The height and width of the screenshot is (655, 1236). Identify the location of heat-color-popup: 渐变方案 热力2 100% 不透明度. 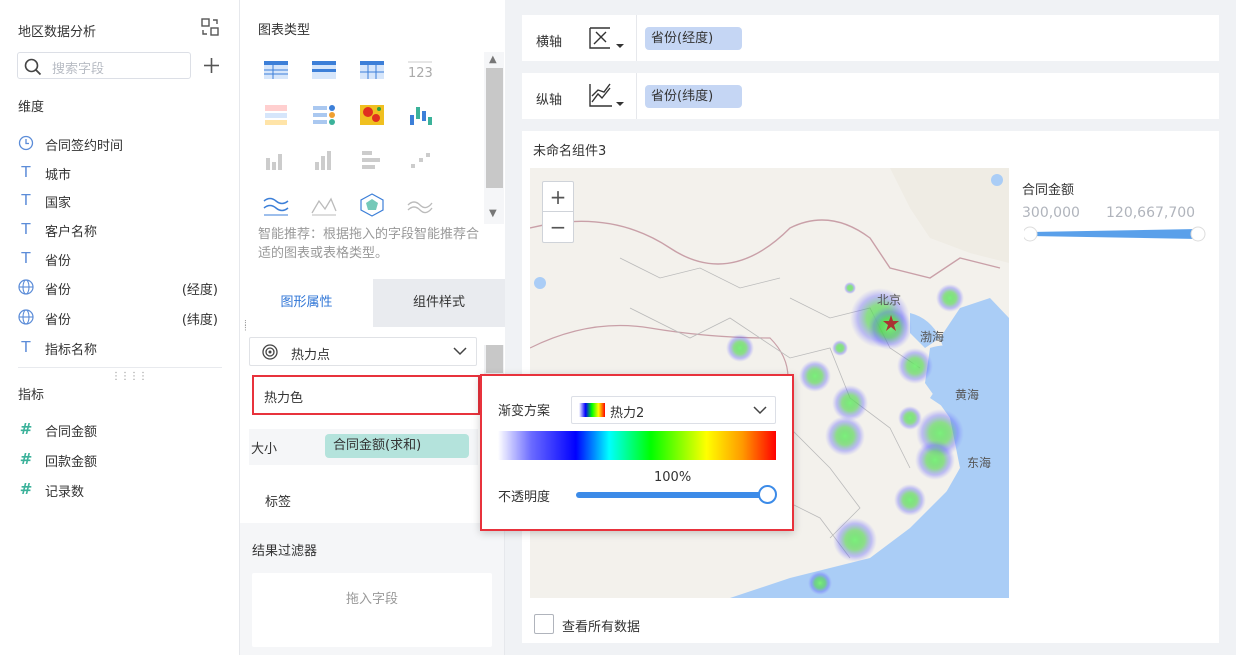
(637, 452).